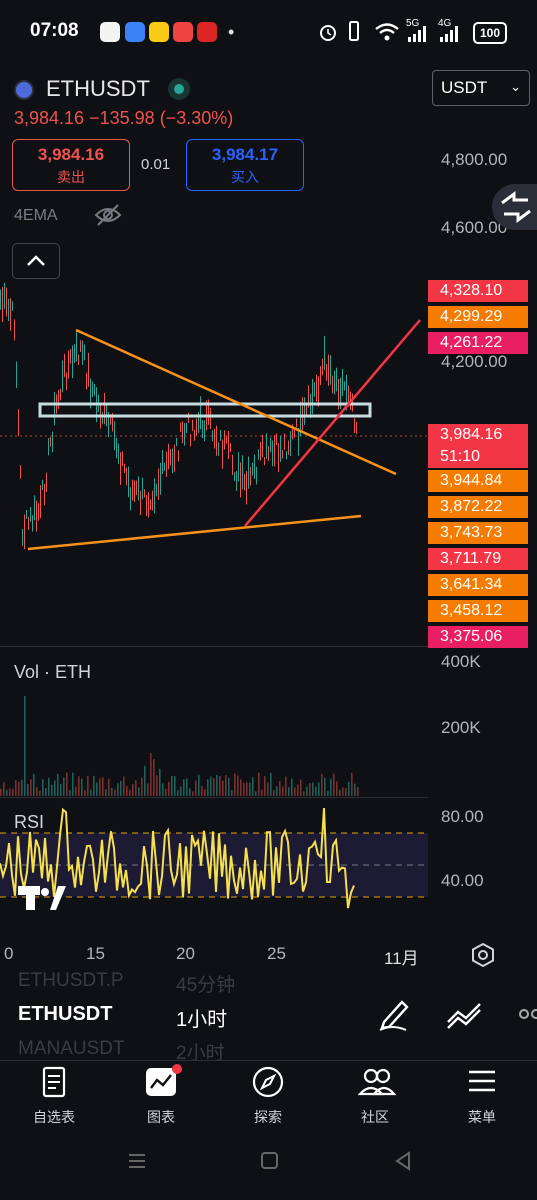  What do you see at coordinates (245, 165) in the screenshot?
I see `buy-button: 3,984.17 买入` at bounding box center [245, 165].